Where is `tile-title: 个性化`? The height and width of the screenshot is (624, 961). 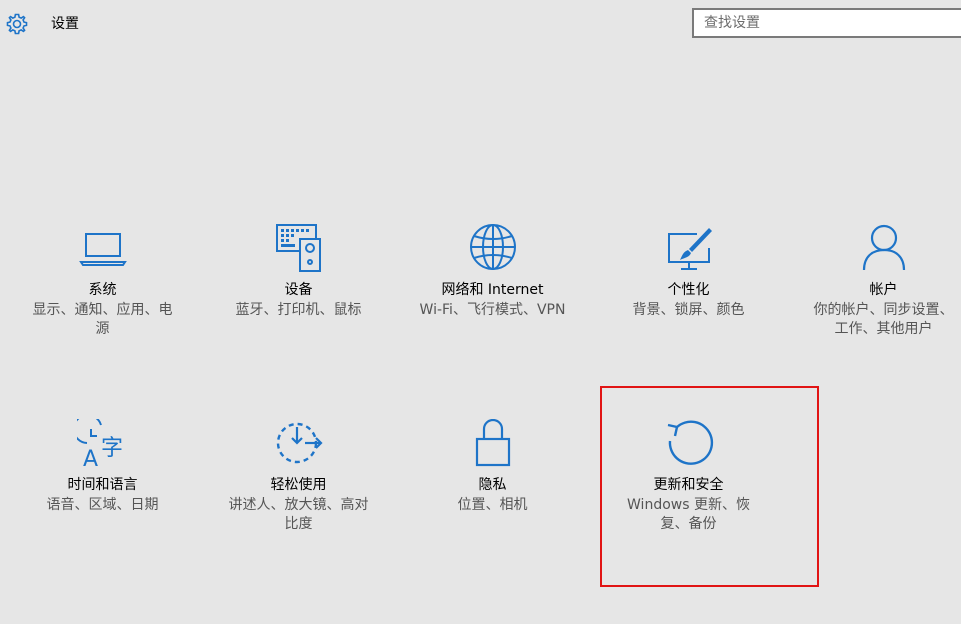 tile-title: 个性化 is located at coordinates (688, 290).